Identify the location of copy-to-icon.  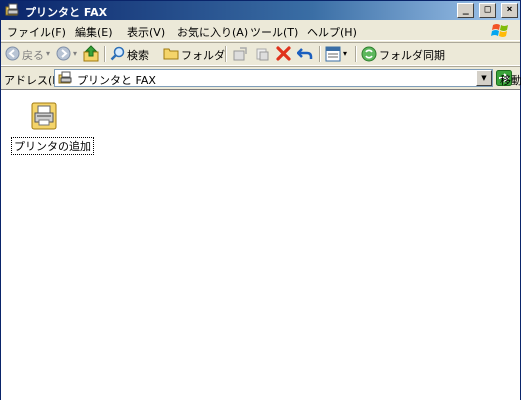
(262, 54).